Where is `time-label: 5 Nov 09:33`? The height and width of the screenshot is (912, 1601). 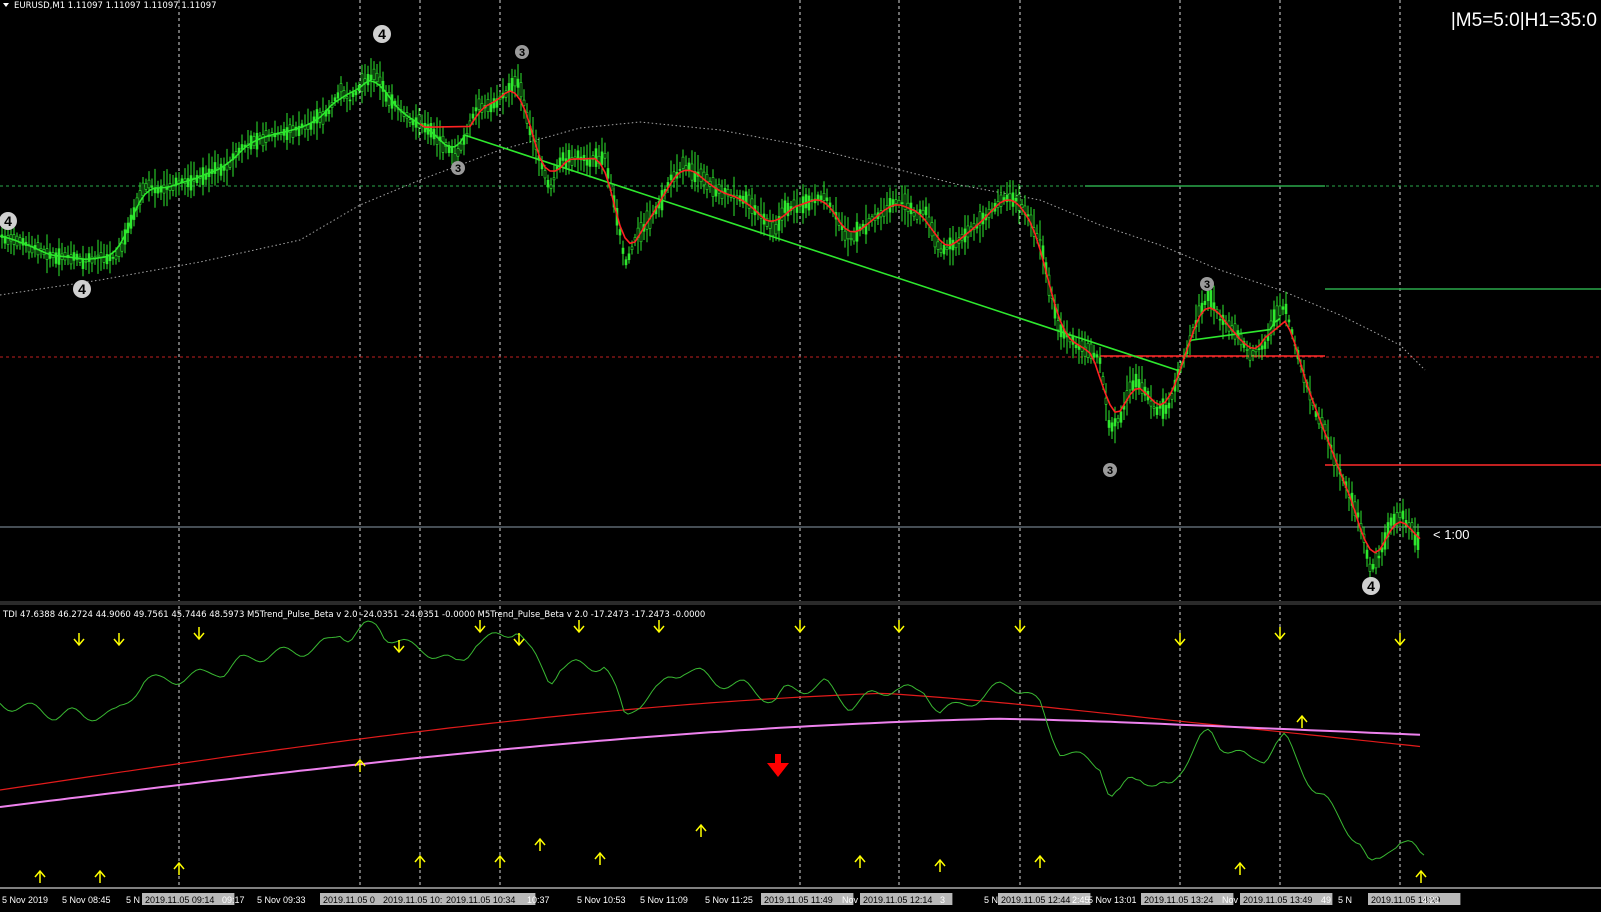
time-label: 5 Nov 09:33 is located at coordinates (281, 900).